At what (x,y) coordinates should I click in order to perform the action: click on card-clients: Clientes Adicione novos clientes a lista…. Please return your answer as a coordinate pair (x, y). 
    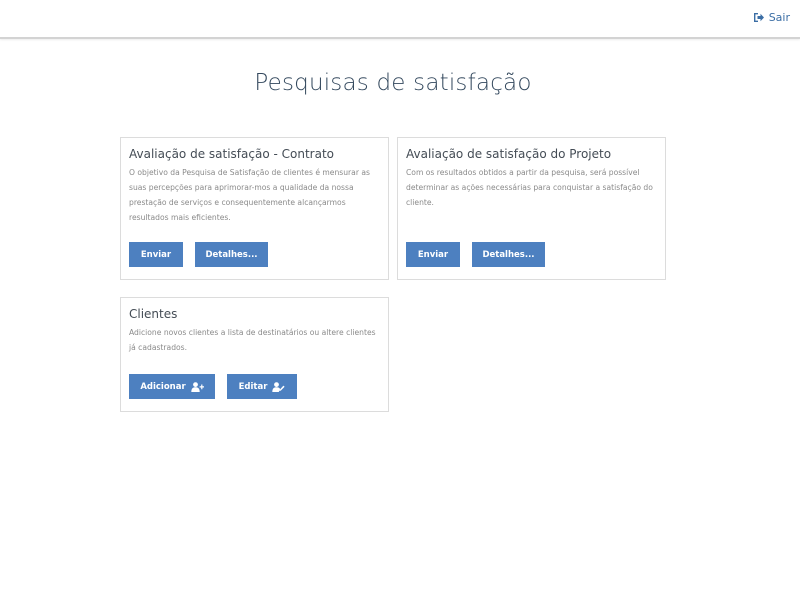
    Looking at the image, I should click on (254, 354).